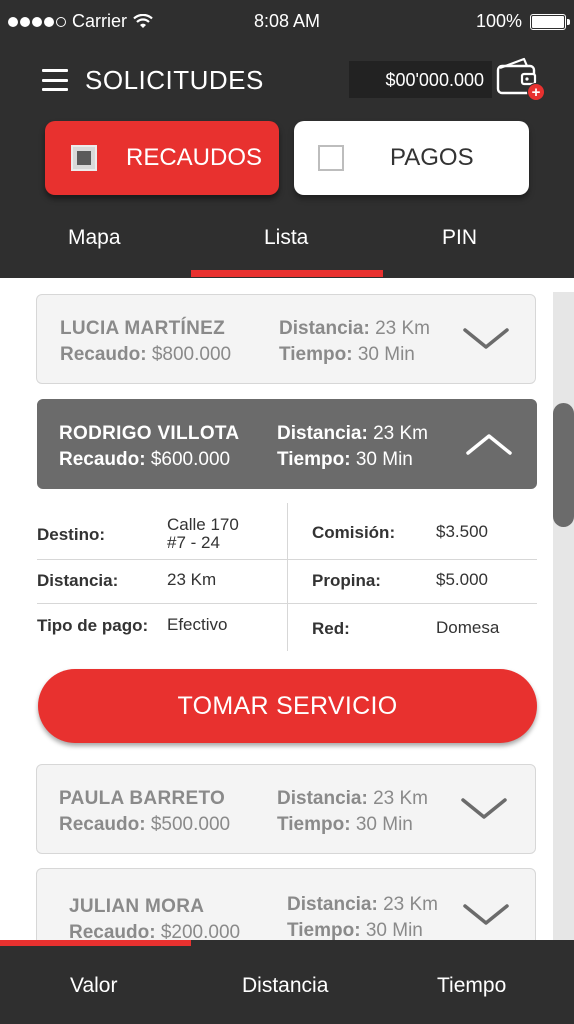  Describe the element at coordinates (145, 459) in the screenshot. I see `item-amount: Recaudo: $600.000` at that location.